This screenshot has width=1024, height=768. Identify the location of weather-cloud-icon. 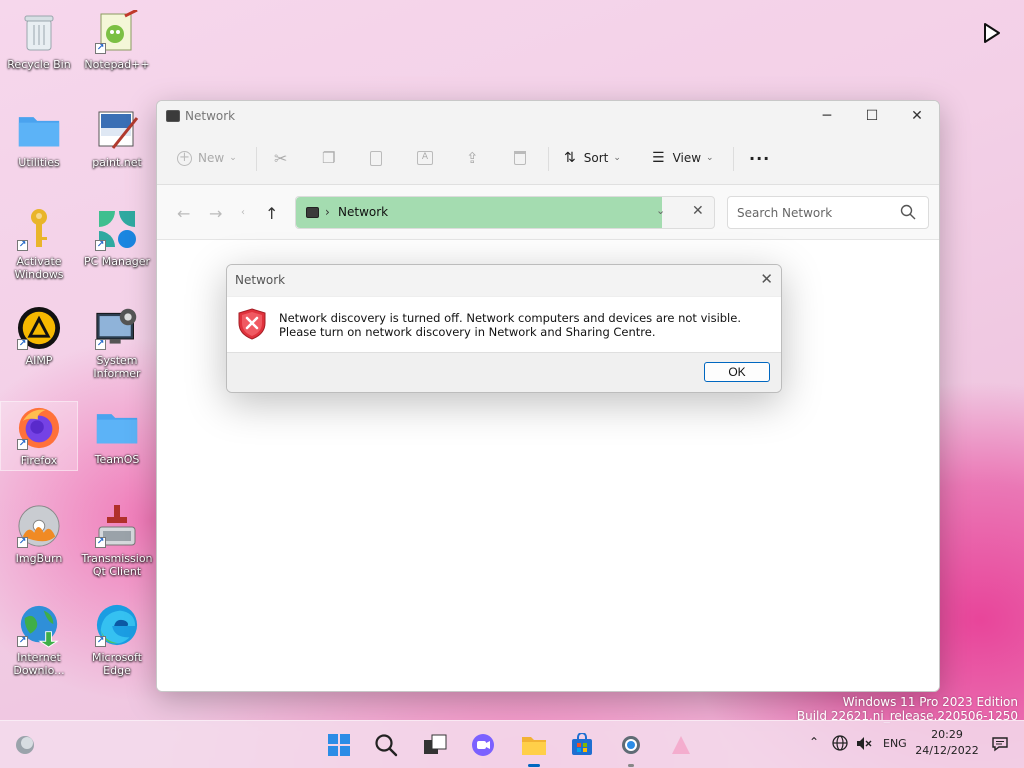
(25, 745).